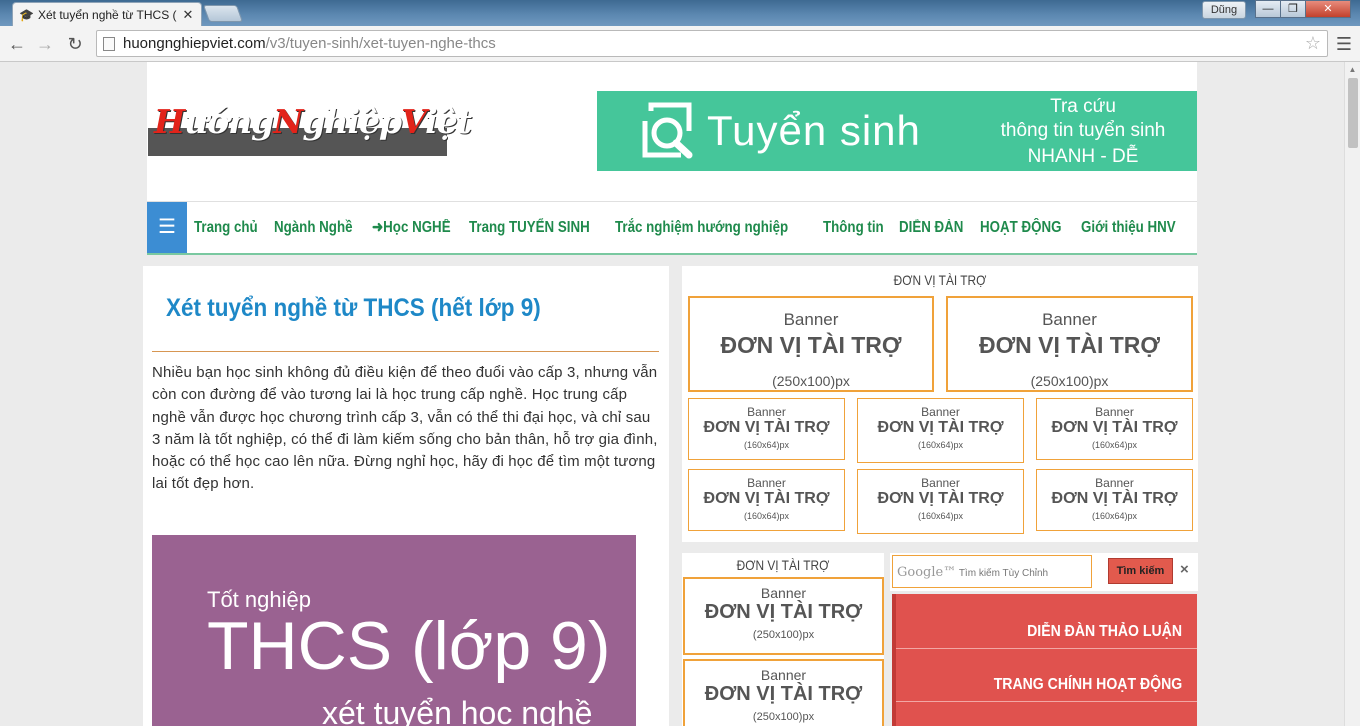  I want to click on nav-hoat-dong: HOẠT ĐỘNG, so click(1024, 228).